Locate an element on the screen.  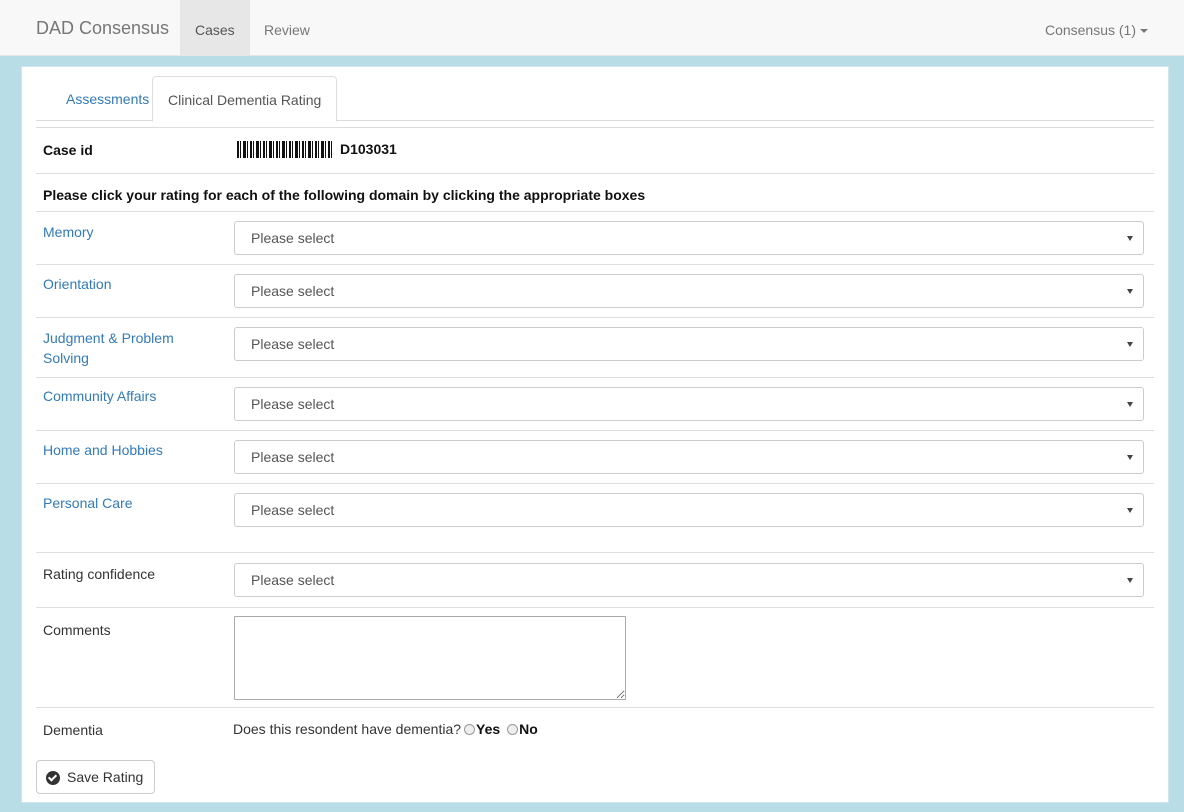
nav-cases: Cases is located at coordinates (215, 28).